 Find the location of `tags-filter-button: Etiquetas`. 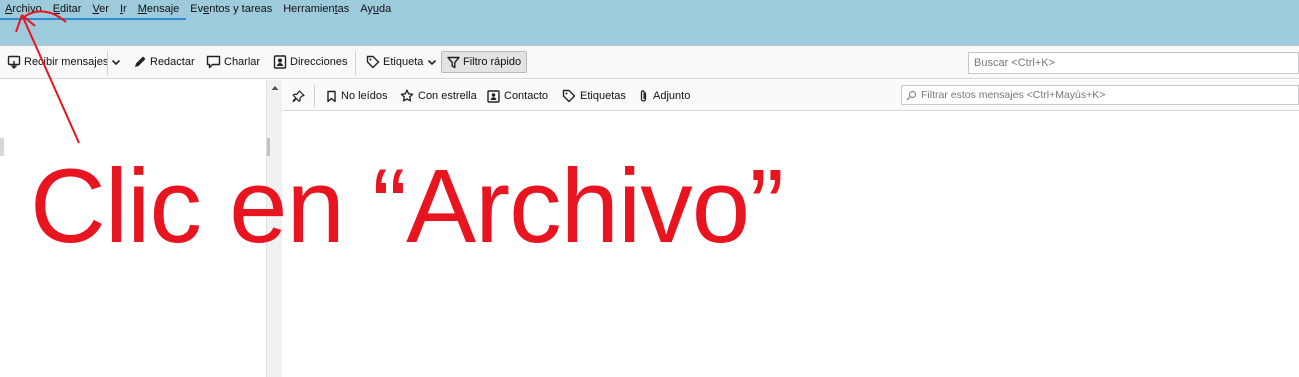

tags-filter-button: Etiquetas is located at coordinates (594, 96).